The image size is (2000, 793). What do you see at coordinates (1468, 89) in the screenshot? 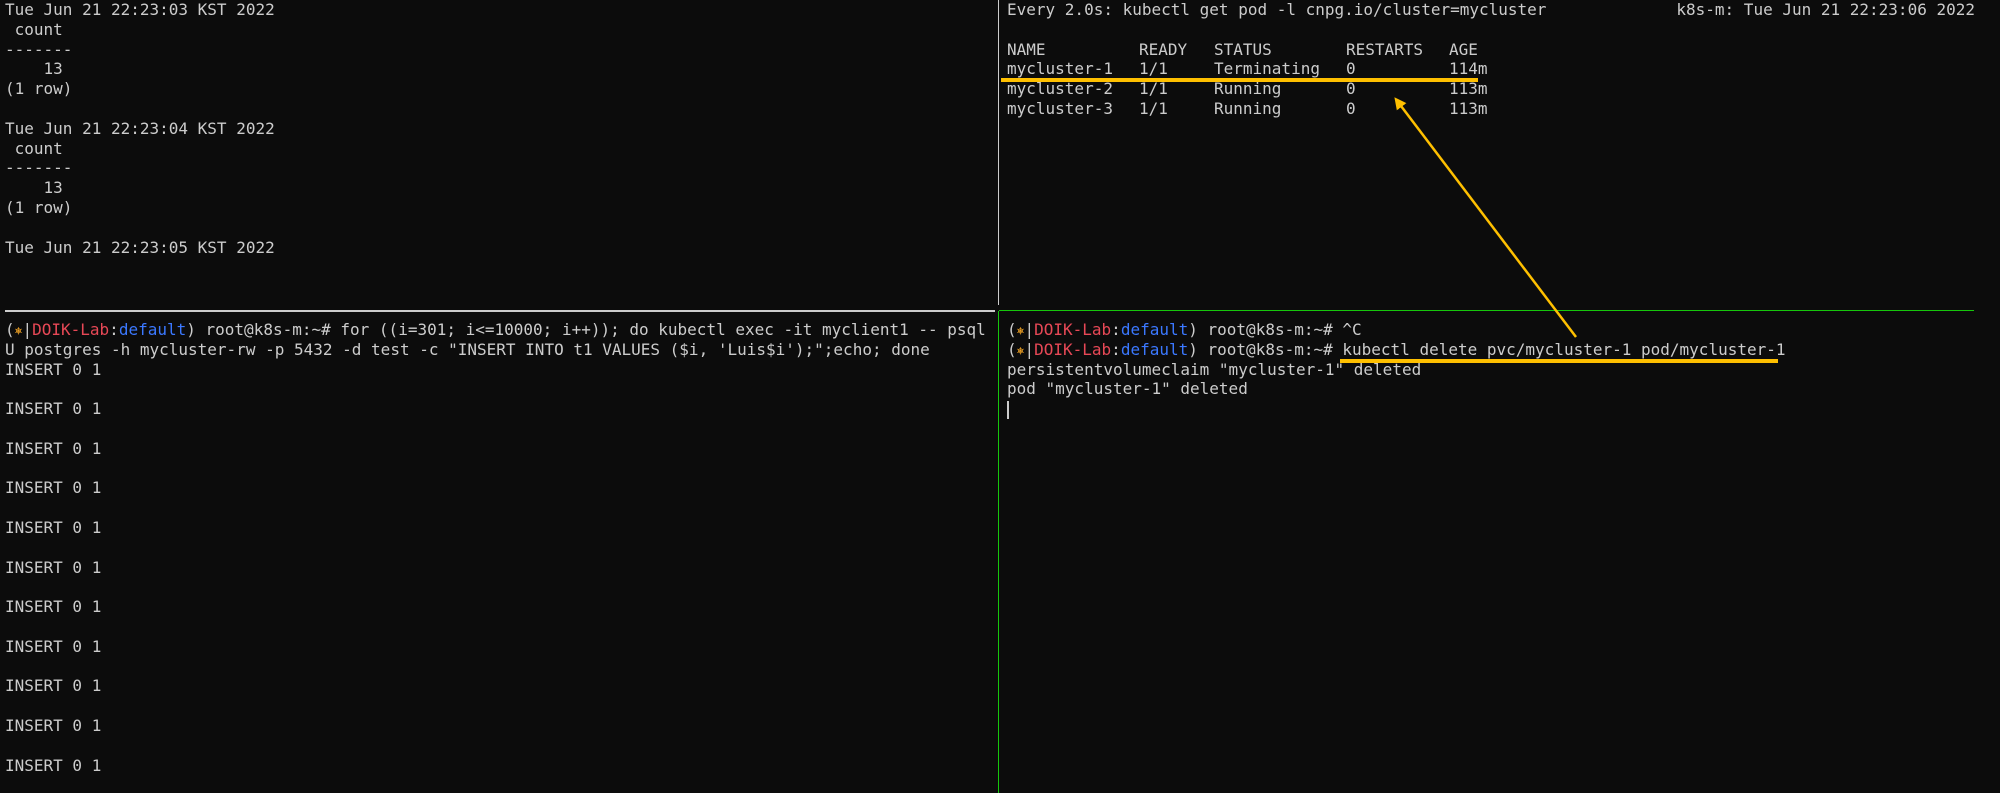
I see `pod-age: 113m` at bounding box center [1468, 89].